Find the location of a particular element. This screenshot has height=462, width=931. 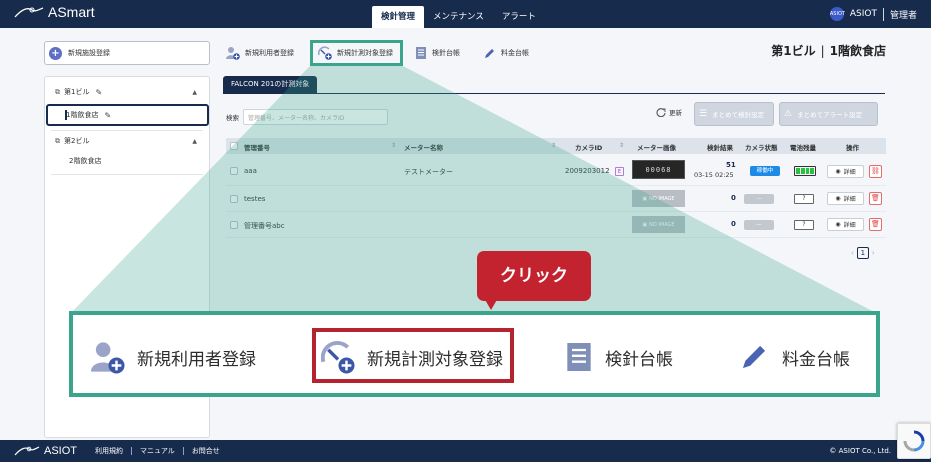

column-header: 管理番号 is located at coordinates (257, 147).